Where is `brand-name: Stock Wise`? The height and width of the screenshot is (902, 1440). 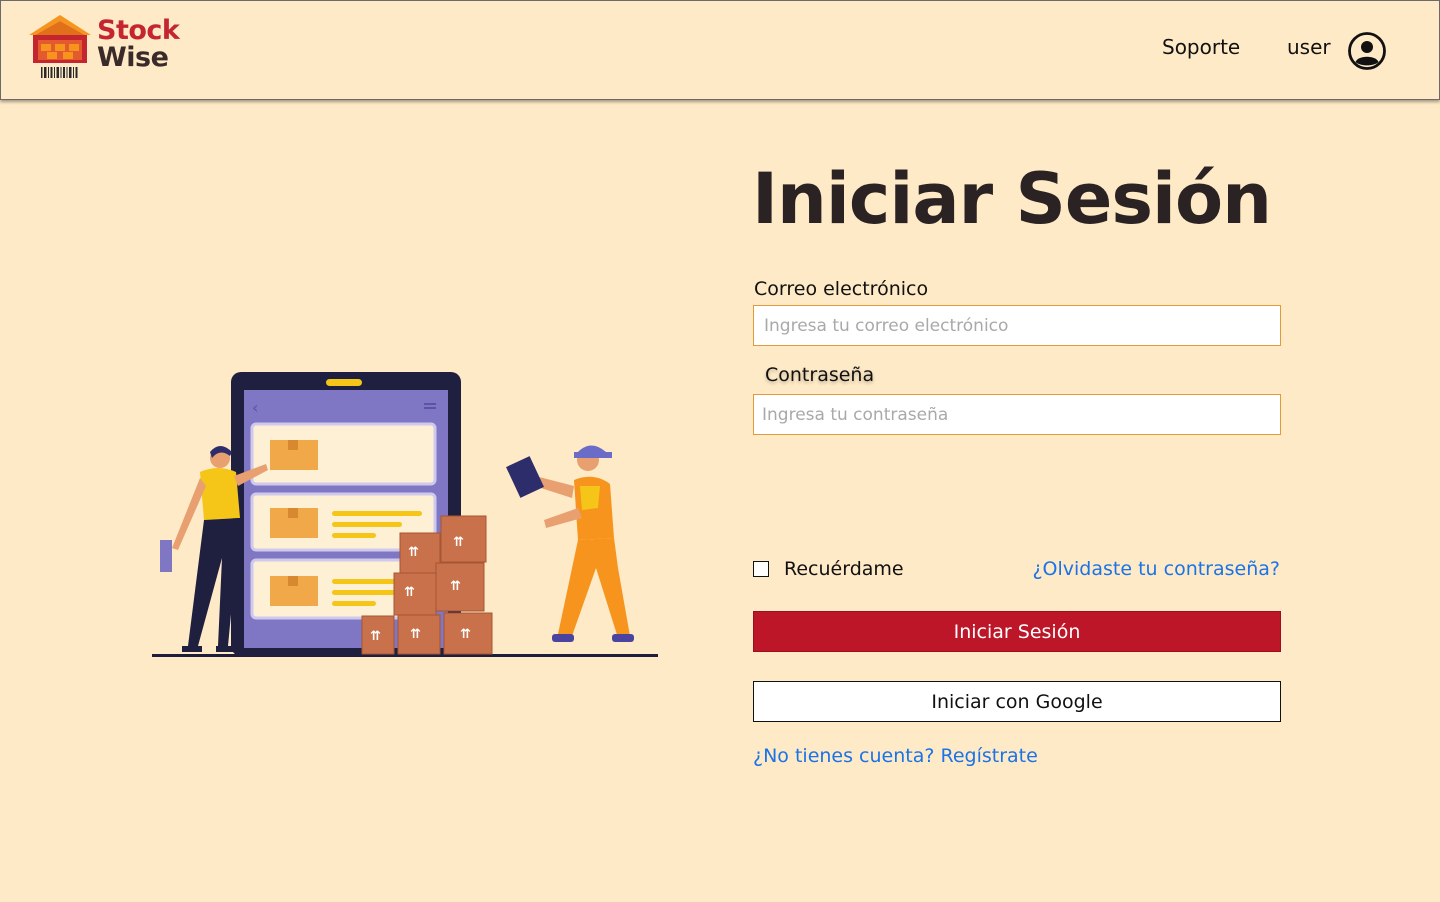 brand-name: Stock Wise is located at coordinates (138, 44).